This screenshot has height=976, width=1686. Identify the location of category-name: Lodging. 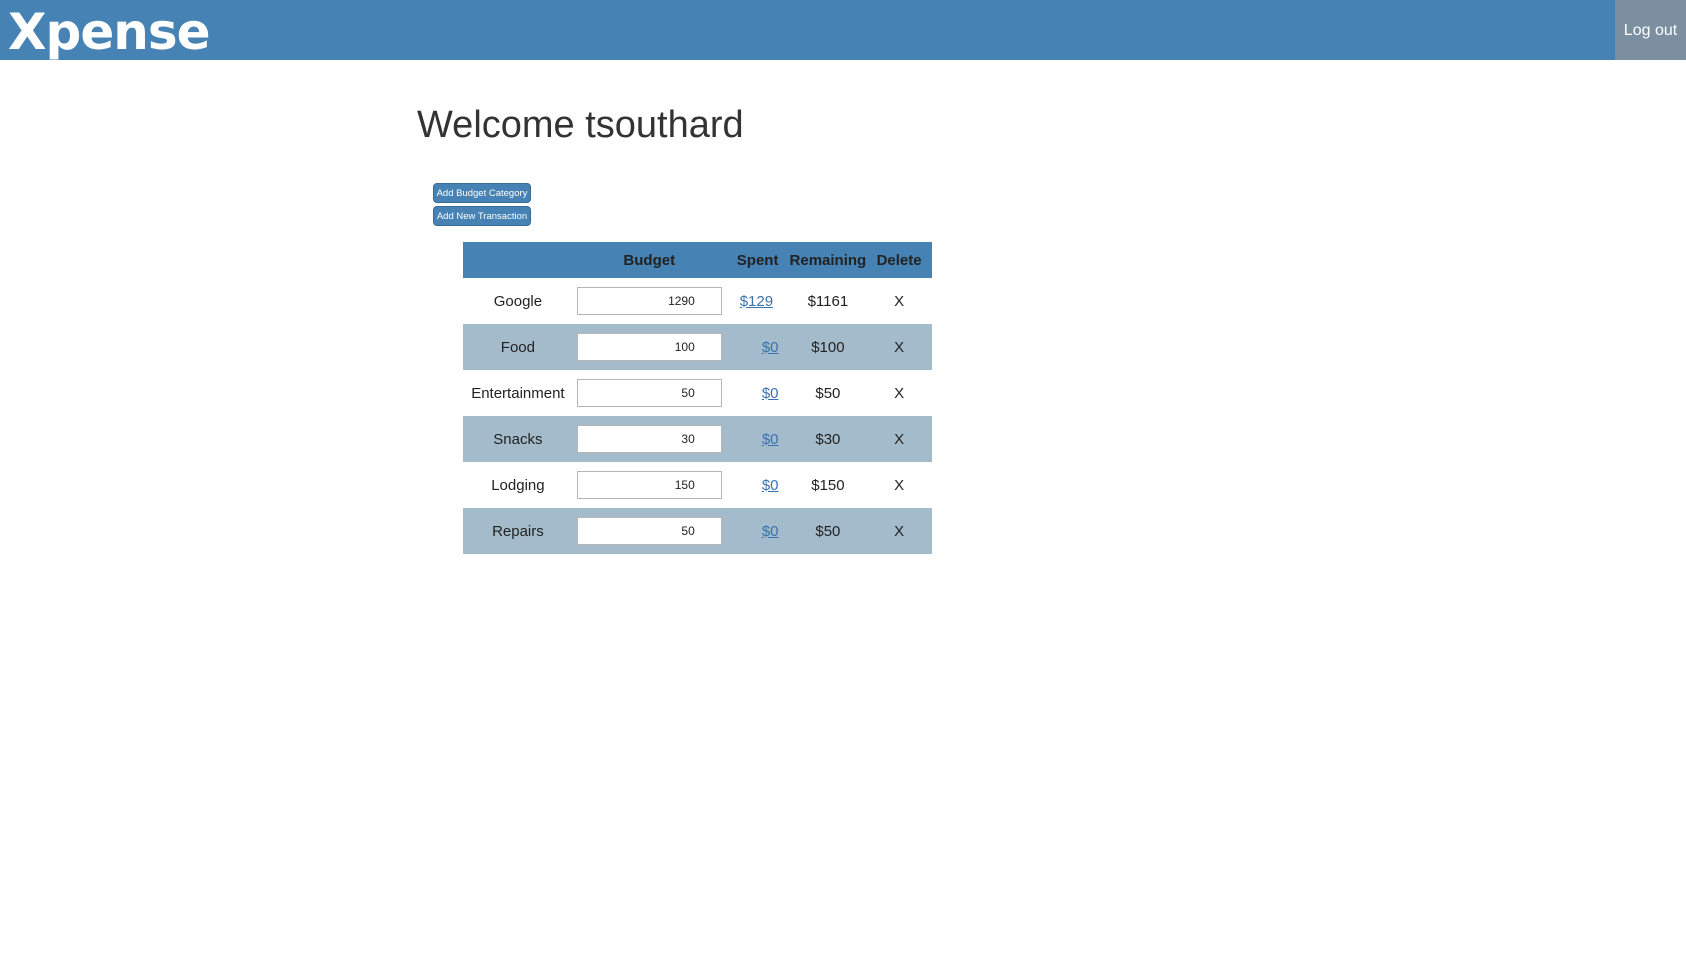
(518, 485).